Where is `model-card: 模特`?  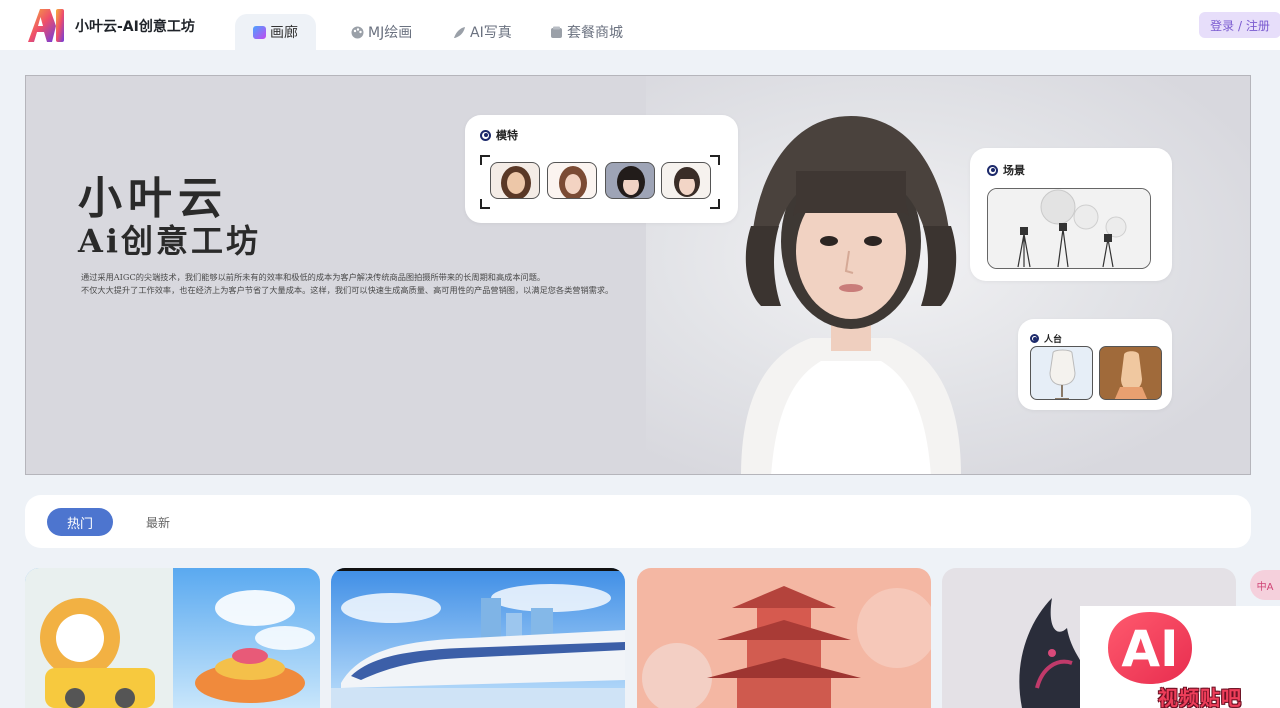
model-card: 模特 is located at coordinates (601, 169).